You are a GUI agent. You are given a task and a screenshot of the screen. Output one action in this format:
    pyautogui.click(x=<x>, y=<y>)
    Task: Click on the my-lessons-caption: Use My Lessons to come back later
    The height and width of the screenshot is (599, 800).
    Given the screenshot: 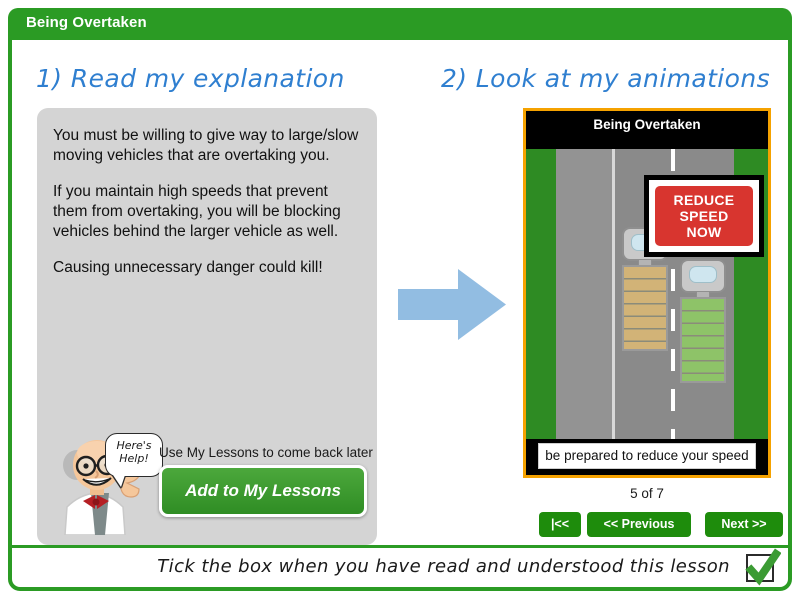 What is the action you would take?
    pyautogui.click(x=266, y=452)
    